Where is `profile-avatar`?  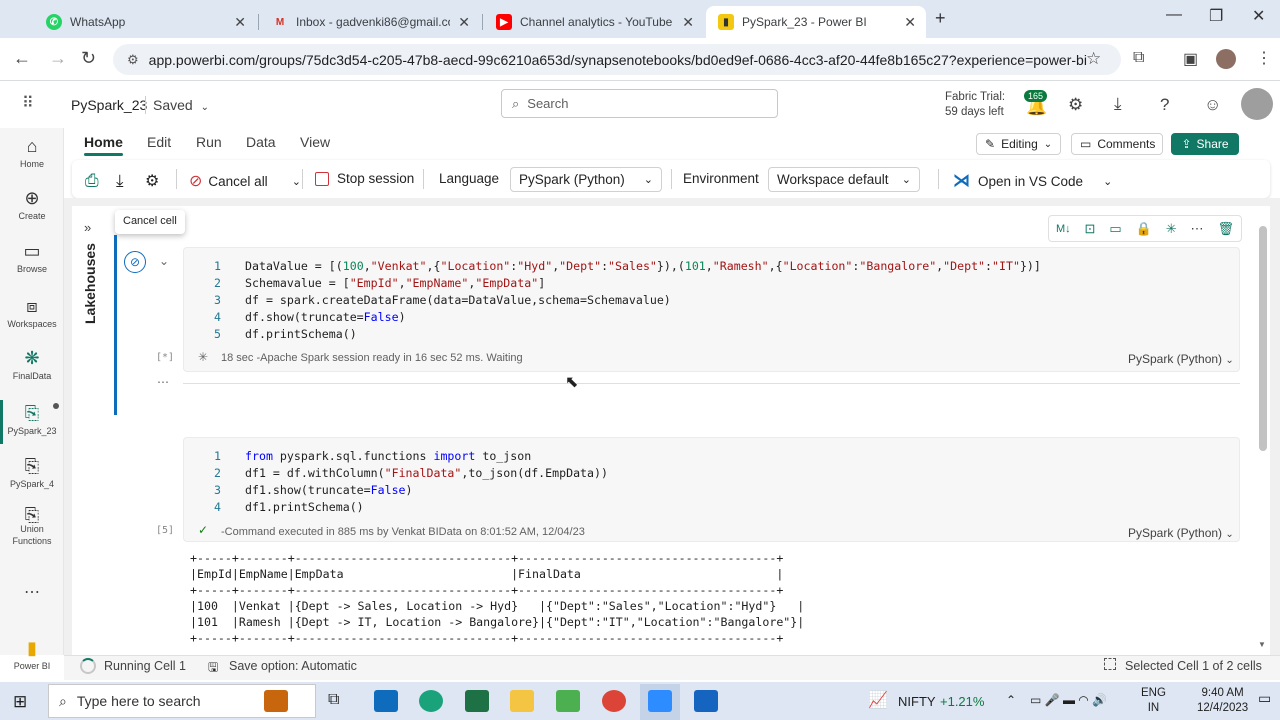 profile-avatar is located at coordinates (1226, 59).